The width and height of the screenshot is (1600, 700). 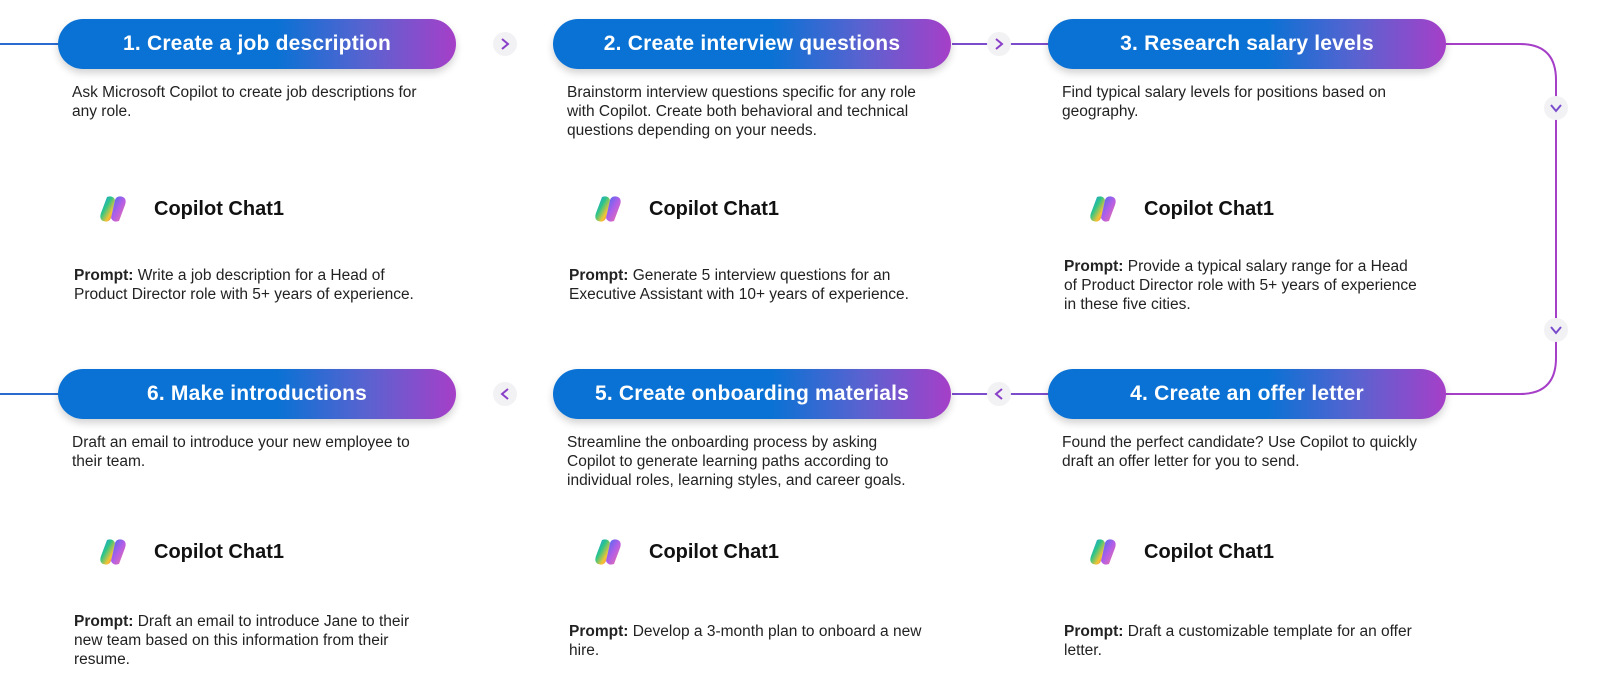 I want to click on step-2-header: 2. Create interview questions, so click(x=752, y=44).